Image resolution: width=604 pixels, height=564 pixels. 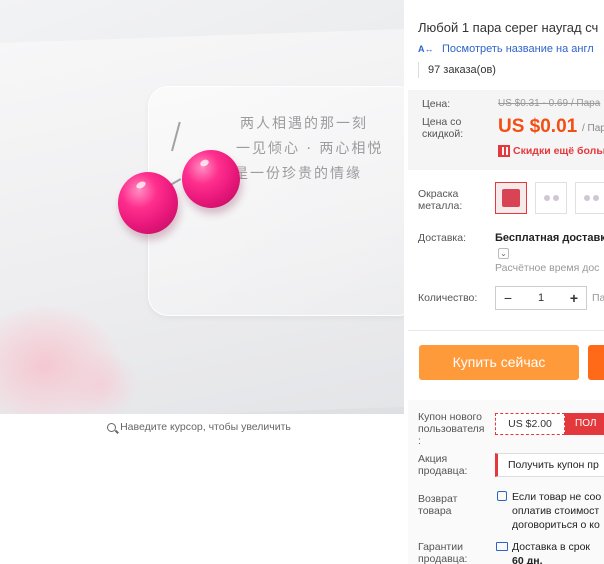 I want to click on get-coupon-button: ПОЛ, so click(x=584, y=424).